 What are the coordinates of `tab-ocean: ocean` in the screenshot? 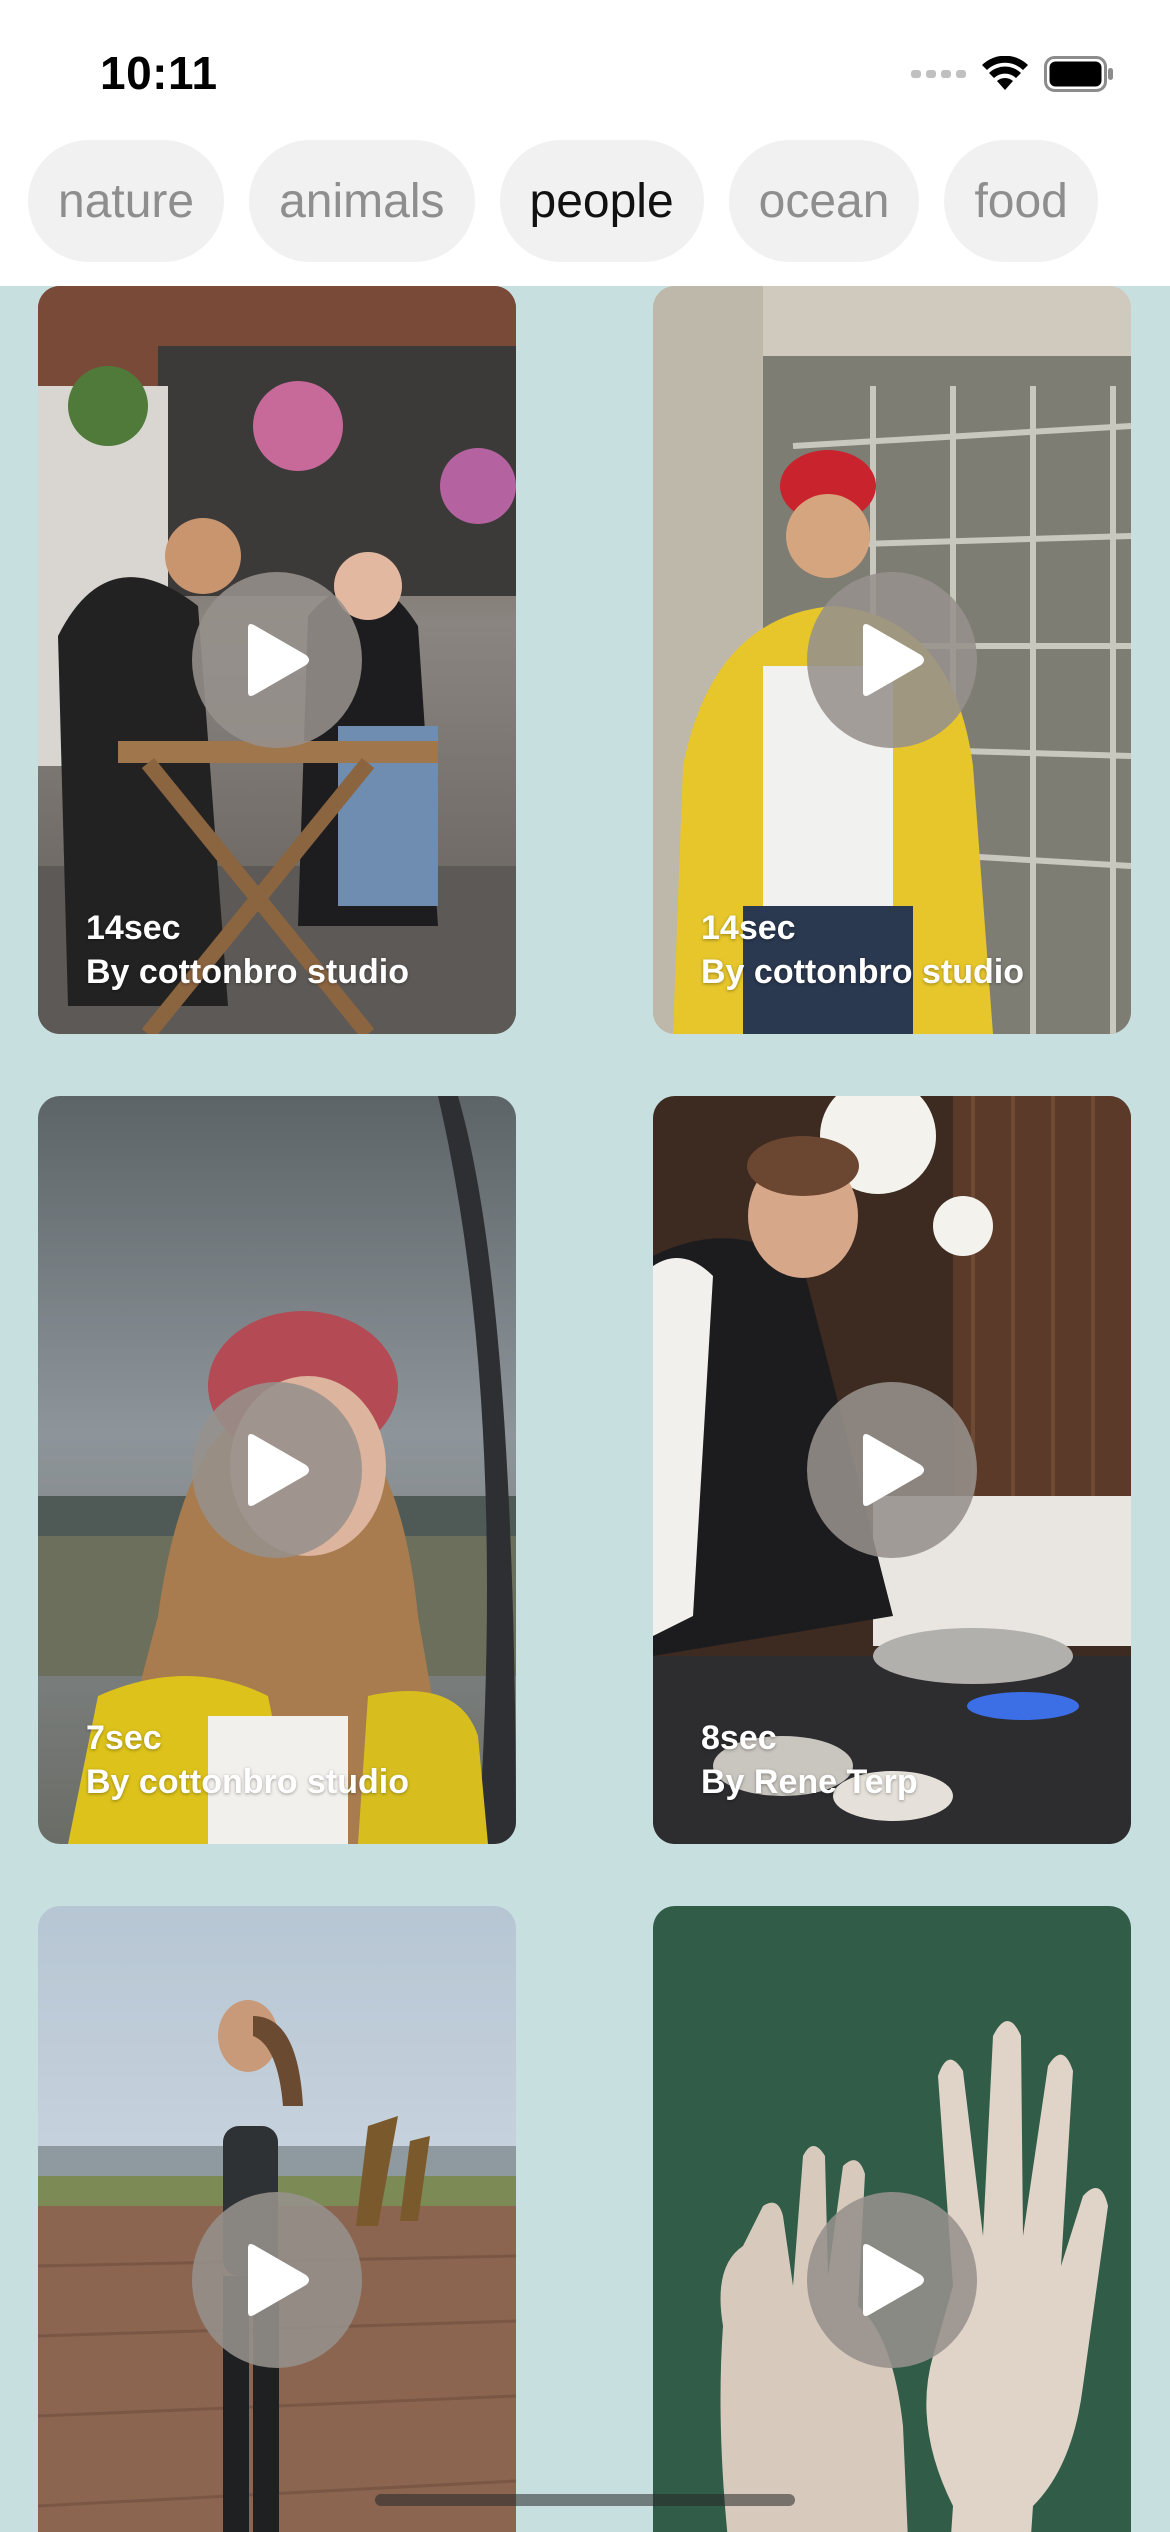 It's located at (824, 201).